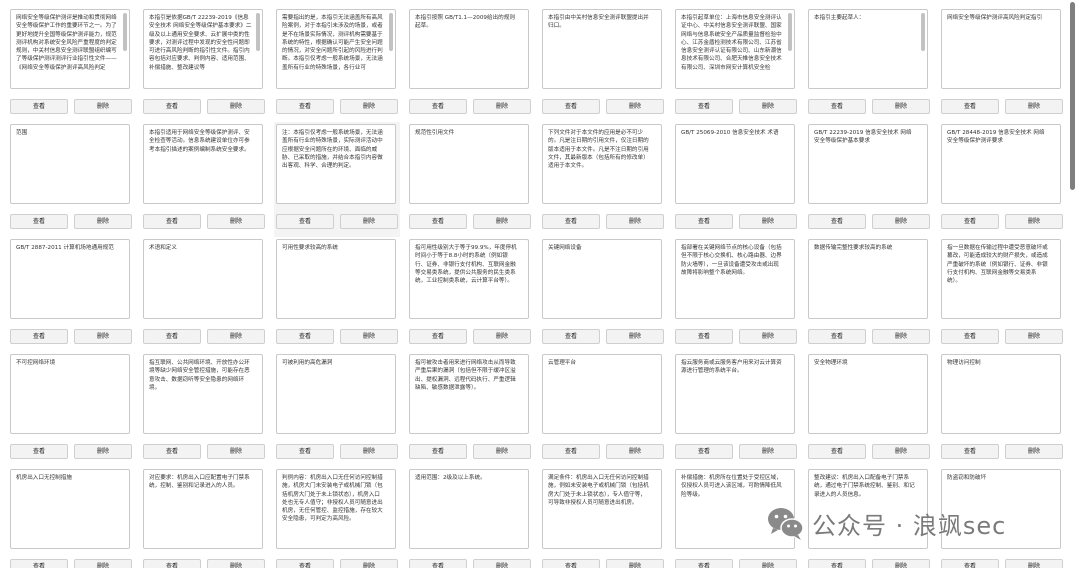 This screenshot has height=568, width=1080. Describe the element at coordinates (1001, 49) in the screenshot. I see `entry-textarea: 网络安全等级保护测评高风险判定指引` at that location.